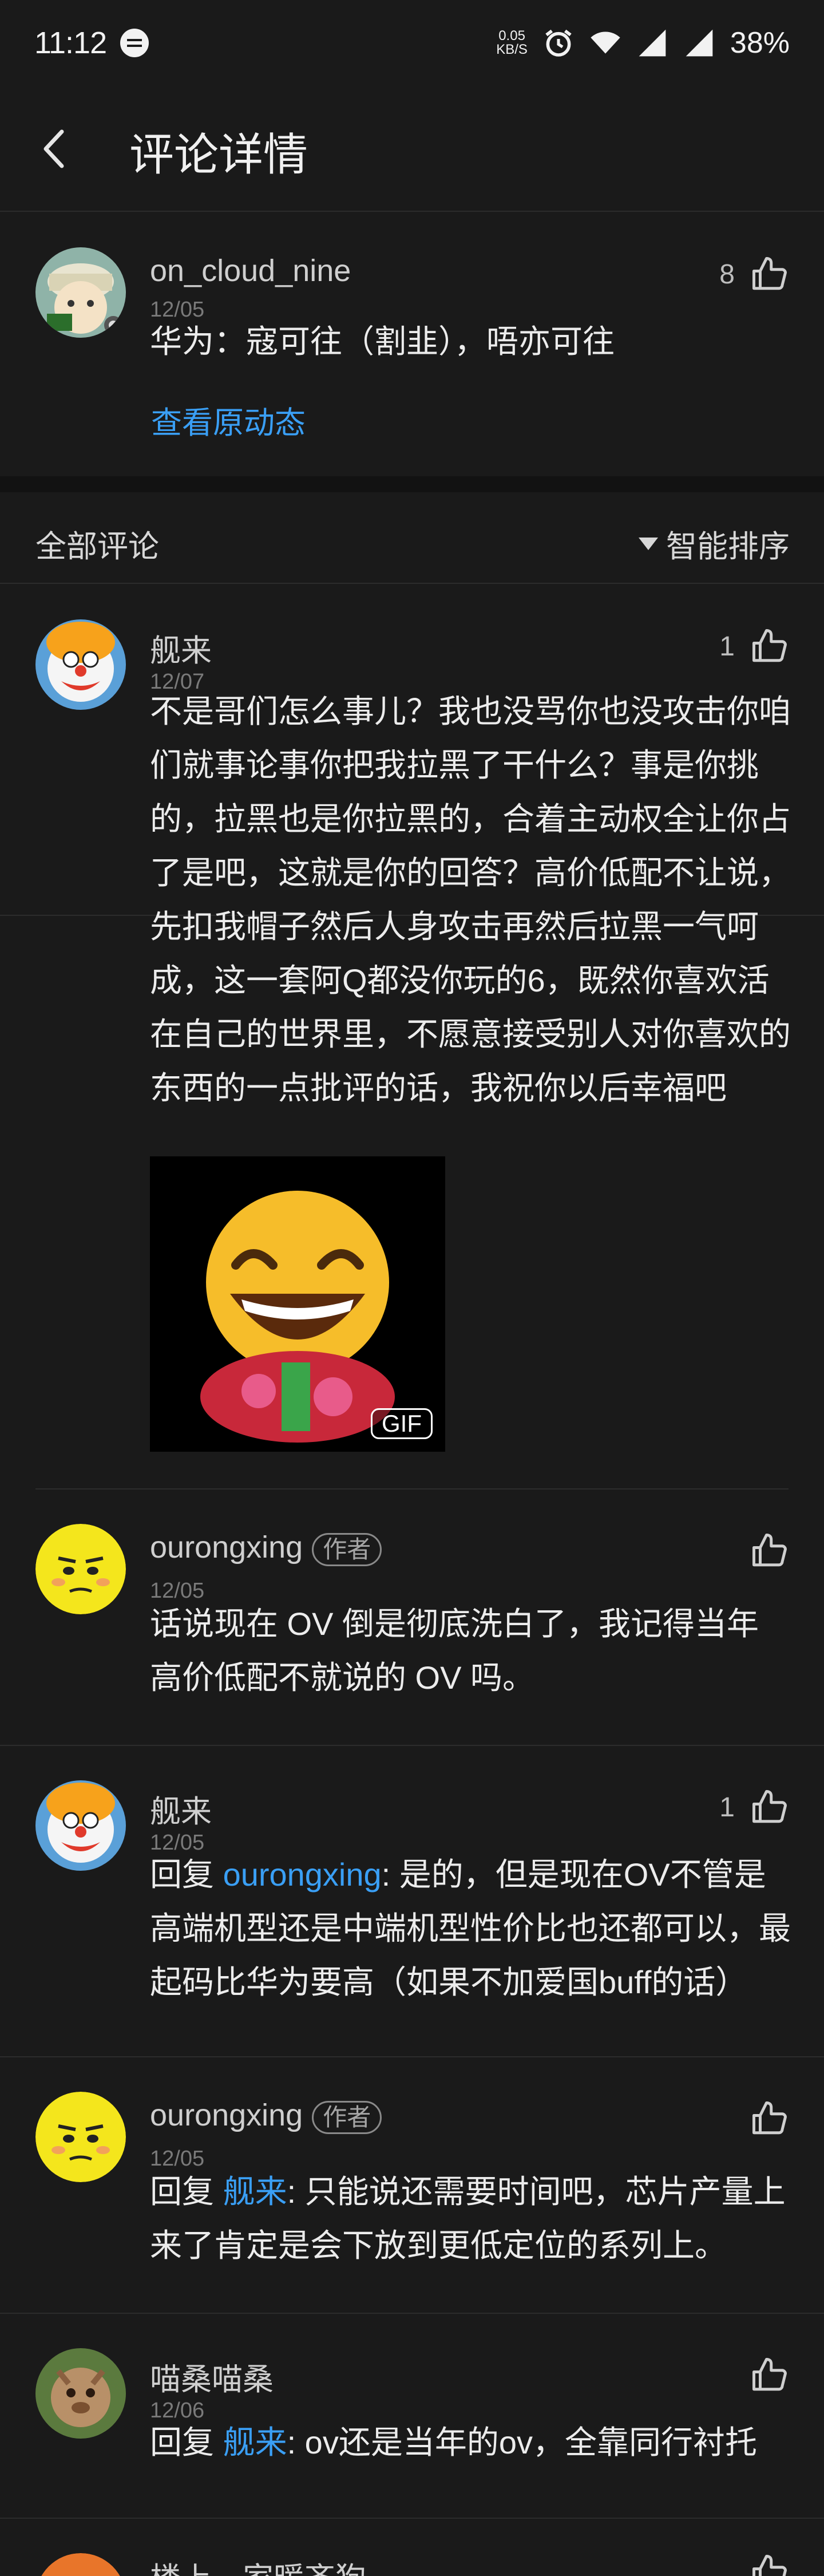 Image resolution: width=824 pixels, height=2576 pixels. Describe the element at coordinates (70, 43) in the screenshot. I see `status-time: 11:12` at that location.